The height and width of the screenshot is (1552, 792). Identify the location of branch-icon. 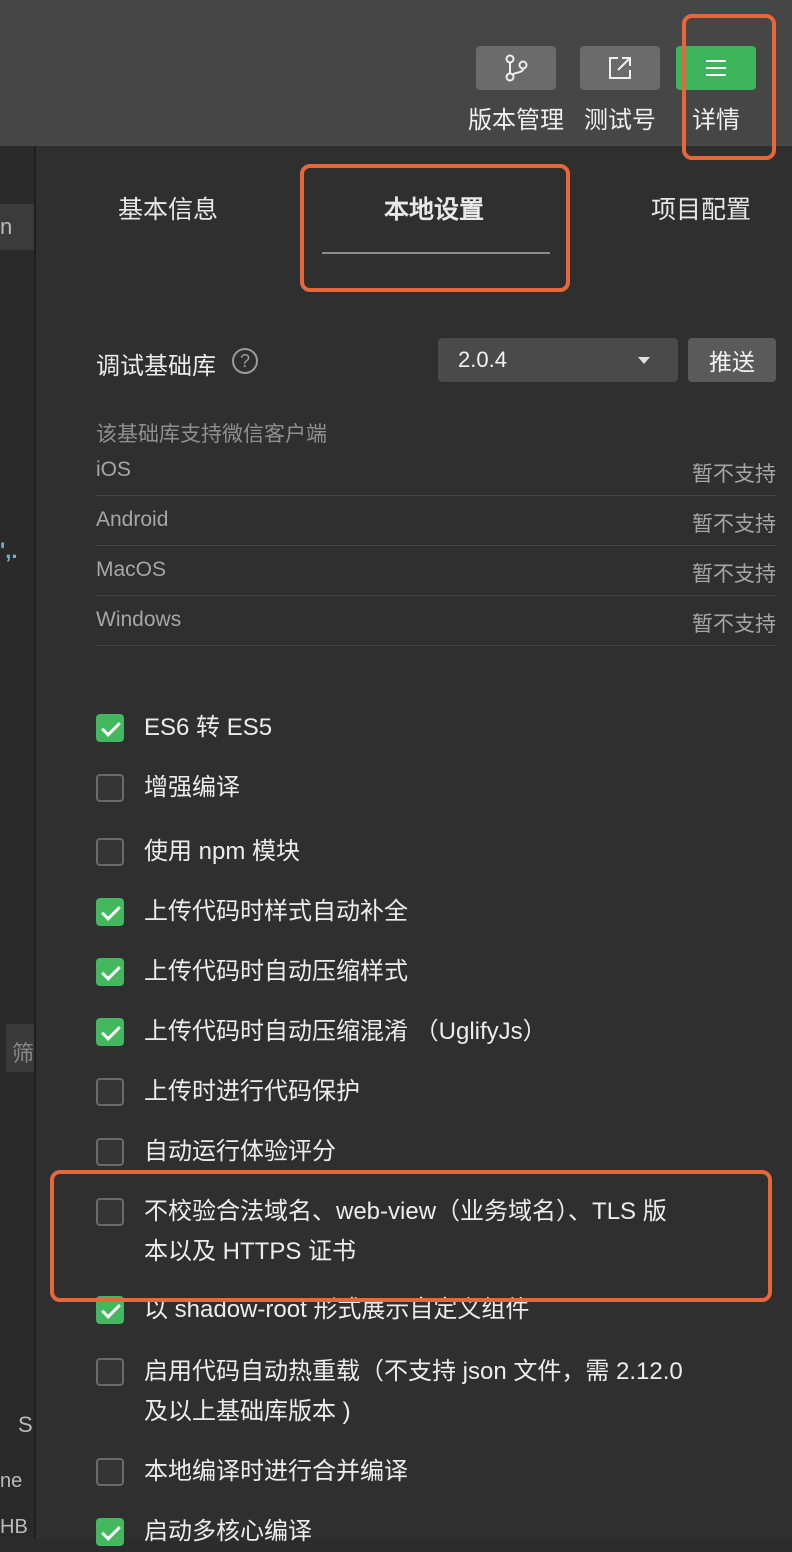
(516, 68).